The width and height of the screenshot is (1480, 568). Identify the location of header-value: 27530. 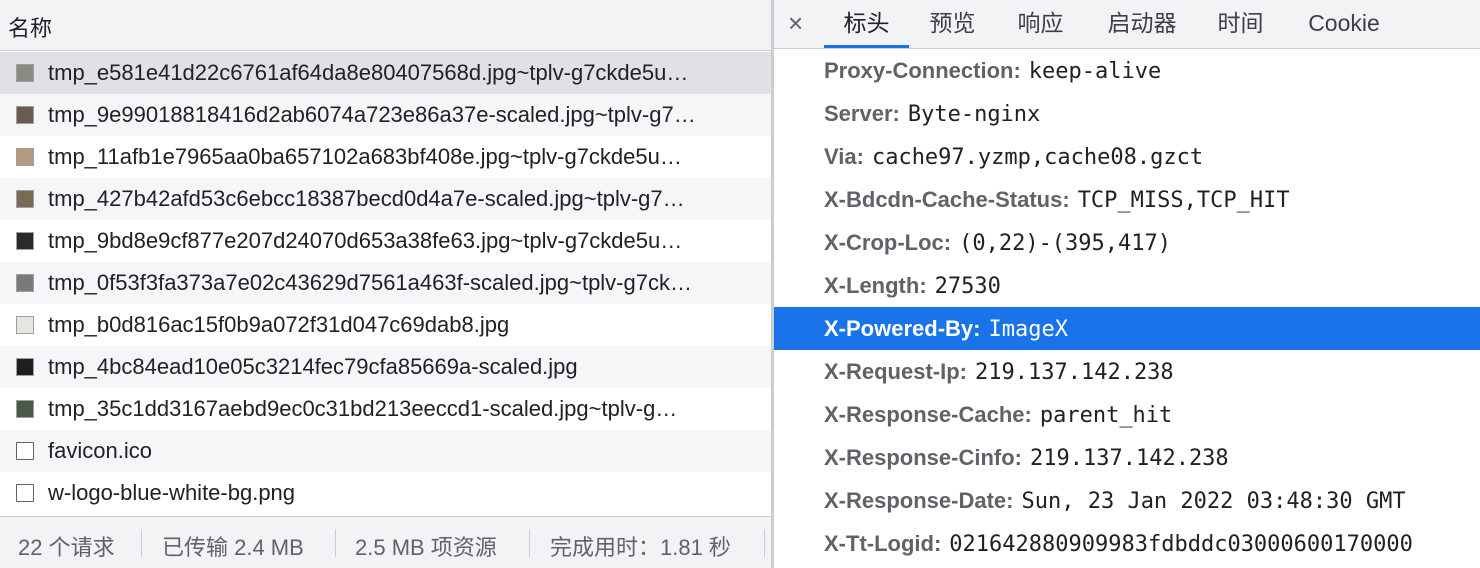
(967, 286).